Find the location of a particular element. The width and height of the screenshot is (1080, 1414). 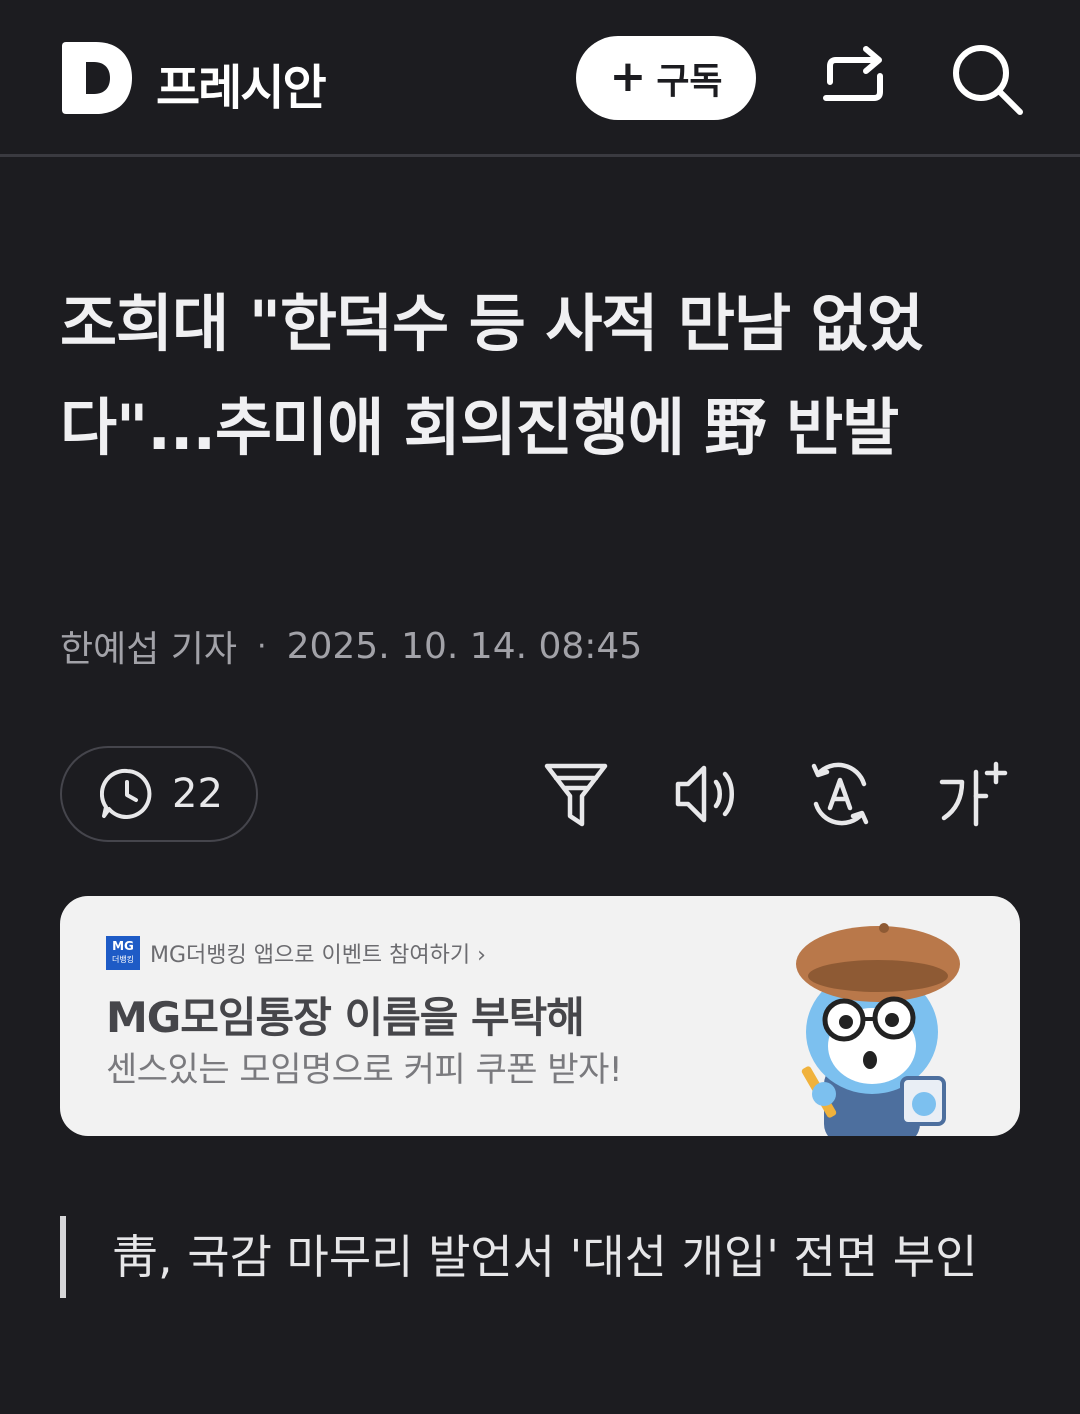

comment-button: 22 is located at coordinates (159, 794).